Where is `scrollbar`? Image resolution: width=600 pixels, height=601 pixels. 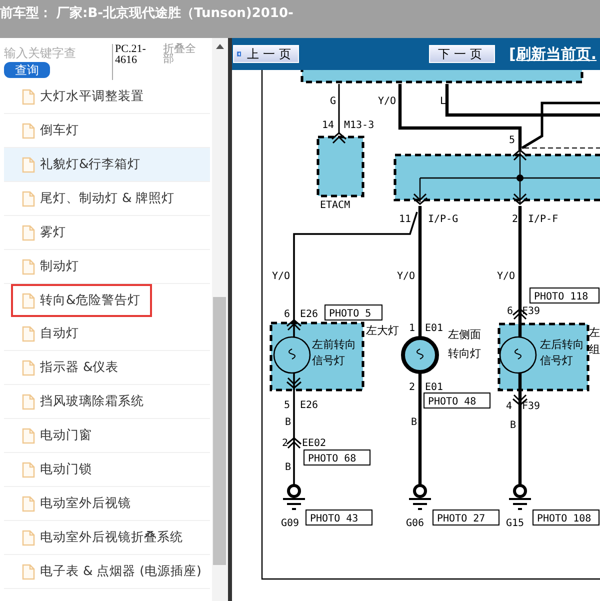
scrollbar is located at coordinates (220, 319).